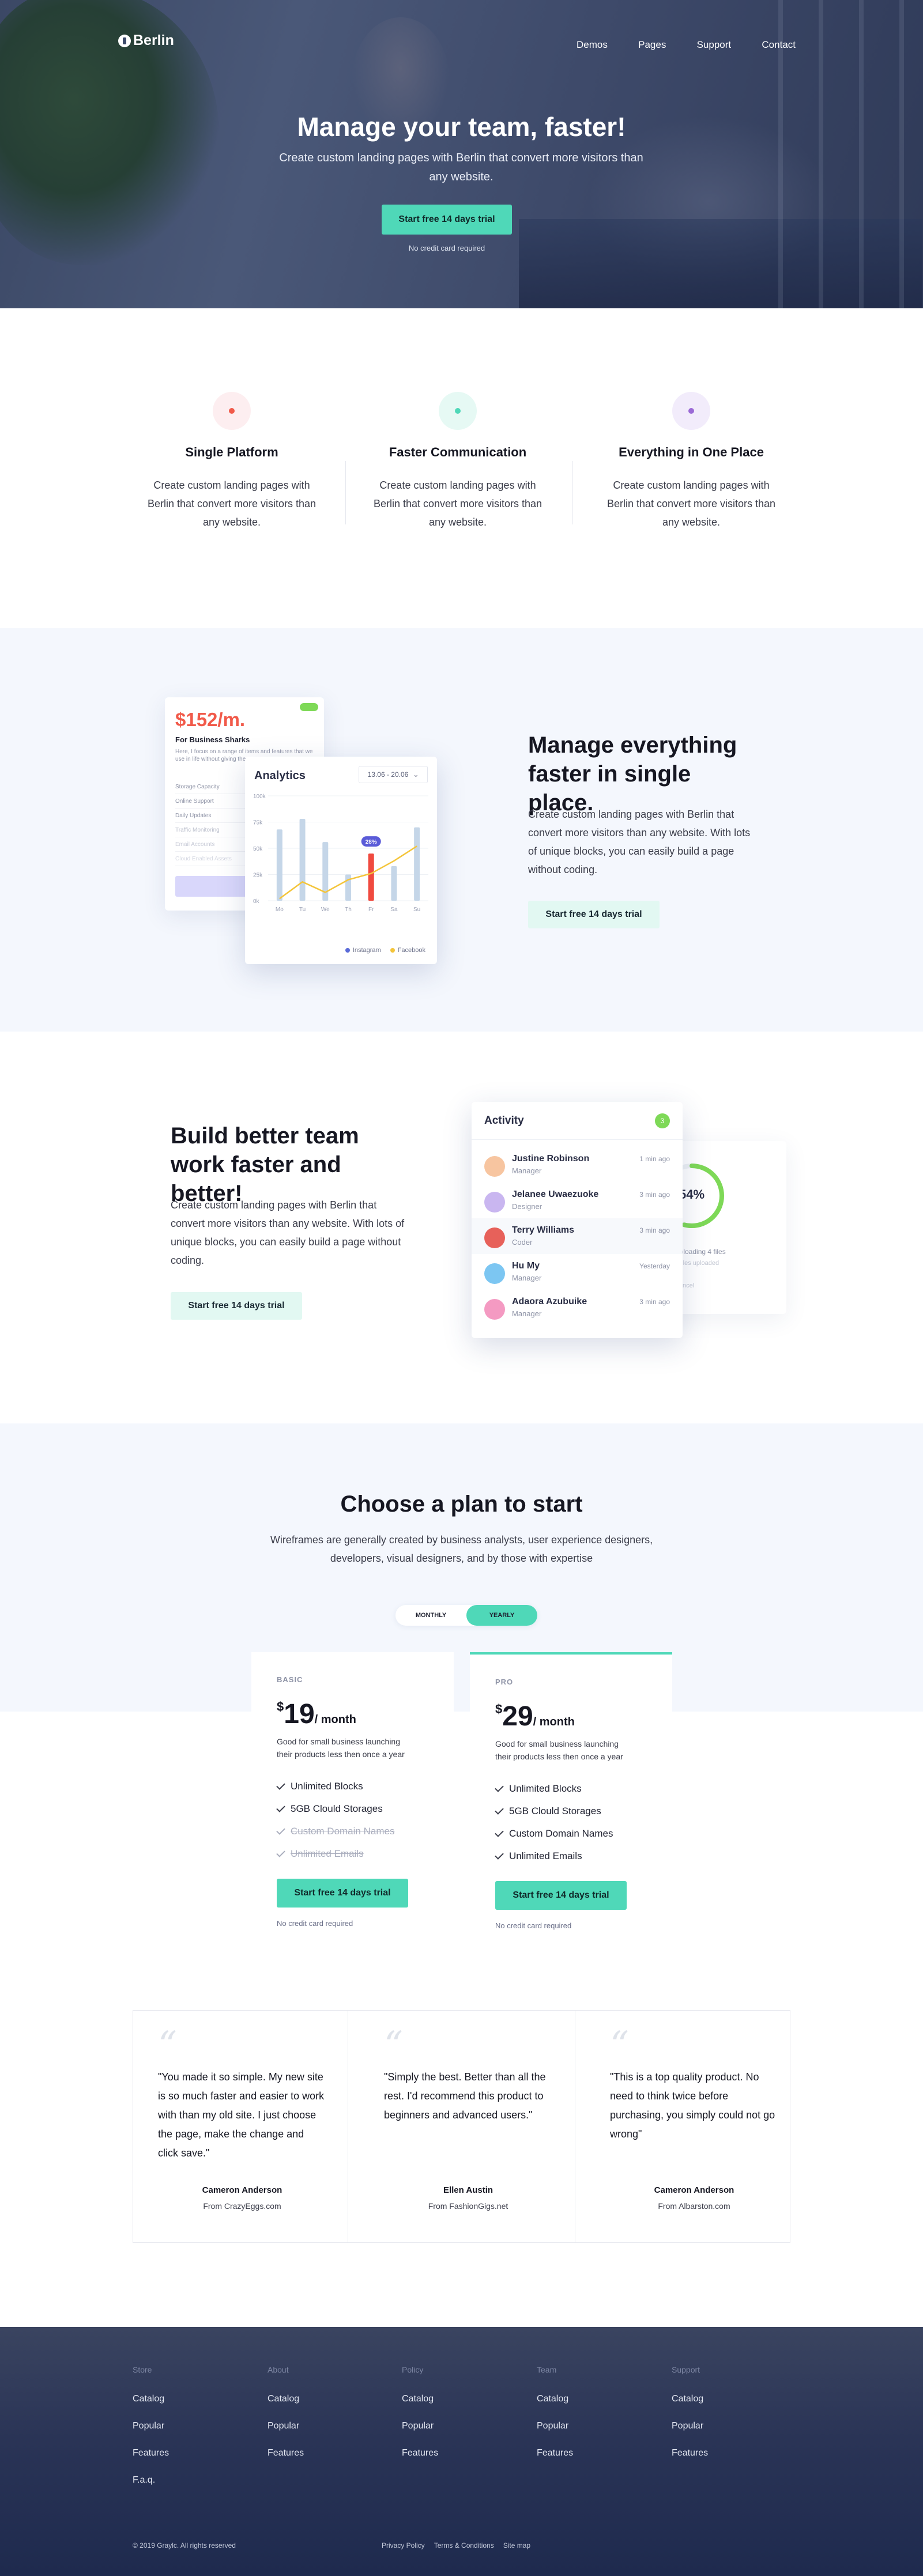  Describe the element at coordinates (124, 40) in the screenshot. I see `logo-icon` at that location.